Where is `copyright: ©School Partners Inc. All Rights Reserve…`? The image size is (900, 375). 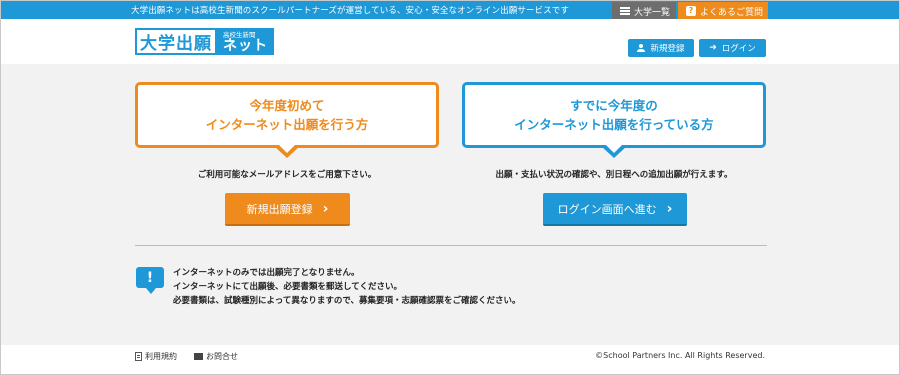 copyright: ©School Partners Inc. All Rights Reserve… is located at coordinates (680, 355).